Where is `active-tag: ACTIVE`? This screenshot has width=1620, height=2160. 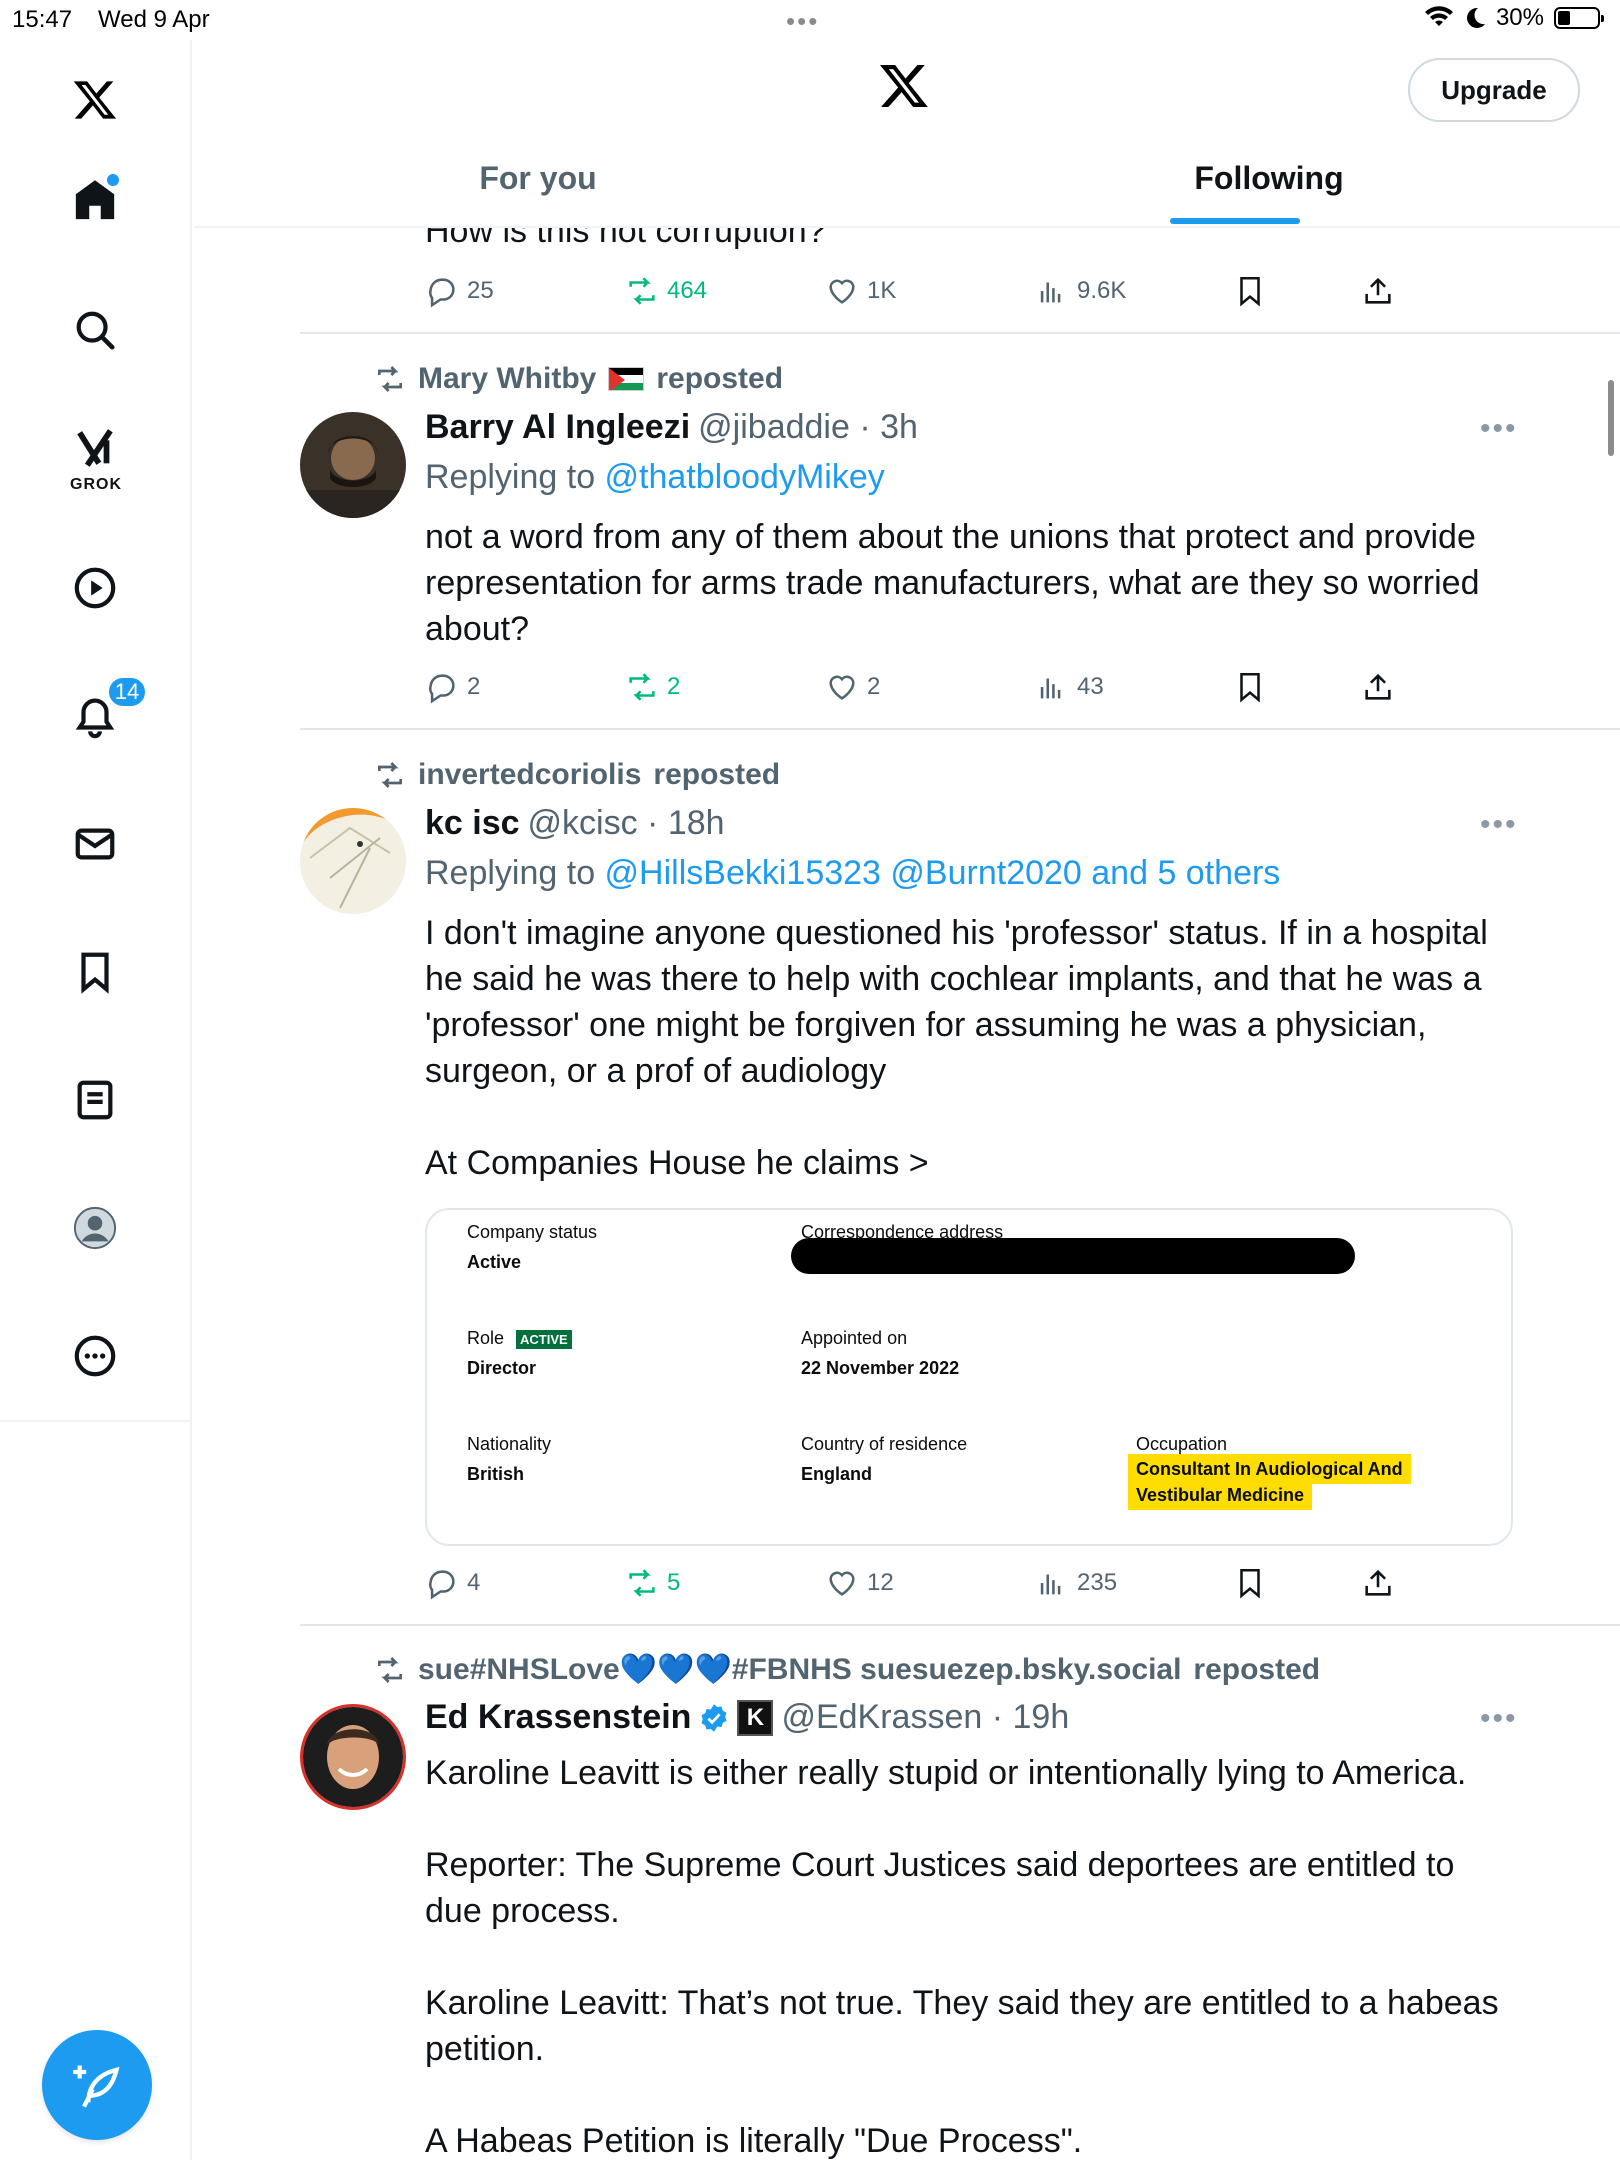 active-tag: ACTIVE is located at coordinates (544, 1339).